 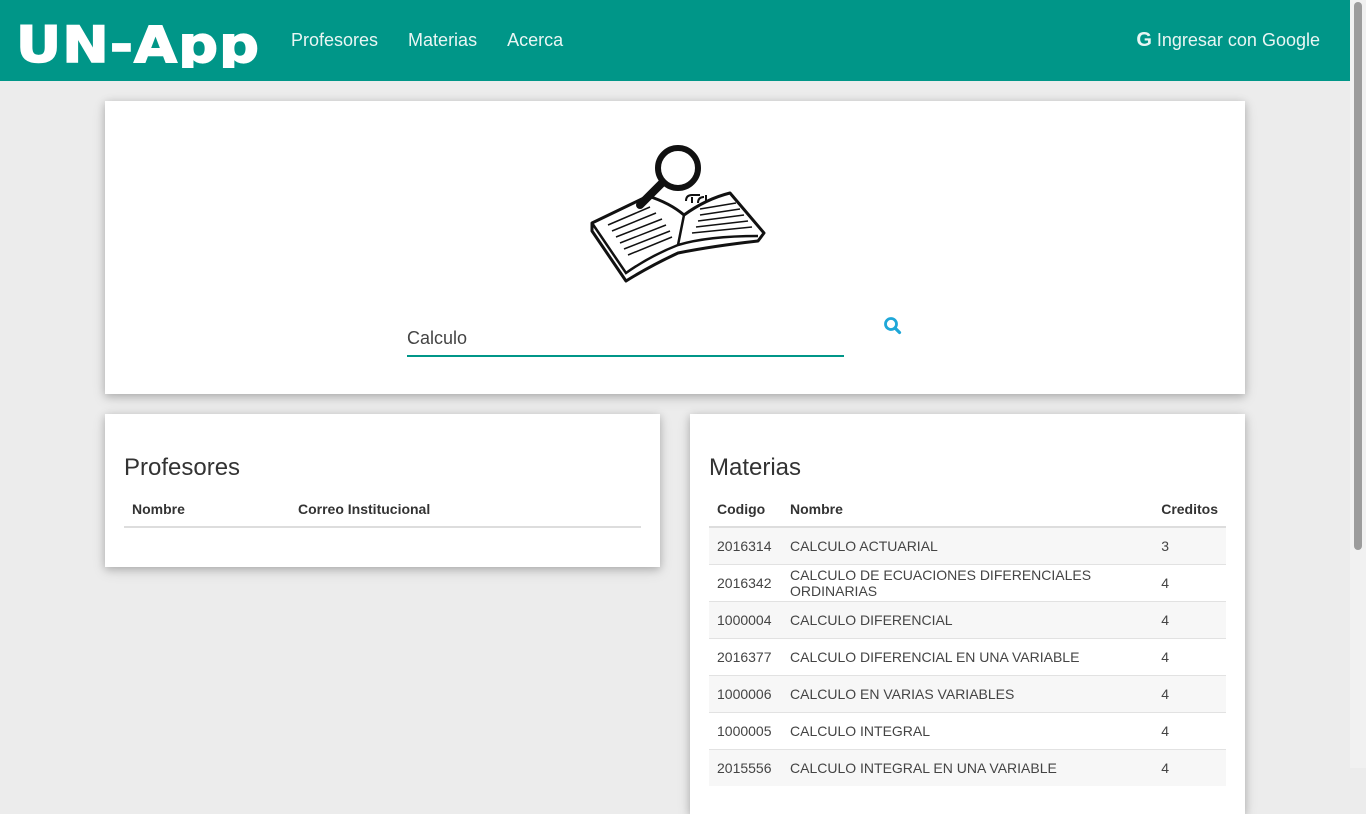 What do you see at coordinates (745, 583) in the screenshot?
I see `cell-codigo: 2016342` at bounding box center [745, 583].